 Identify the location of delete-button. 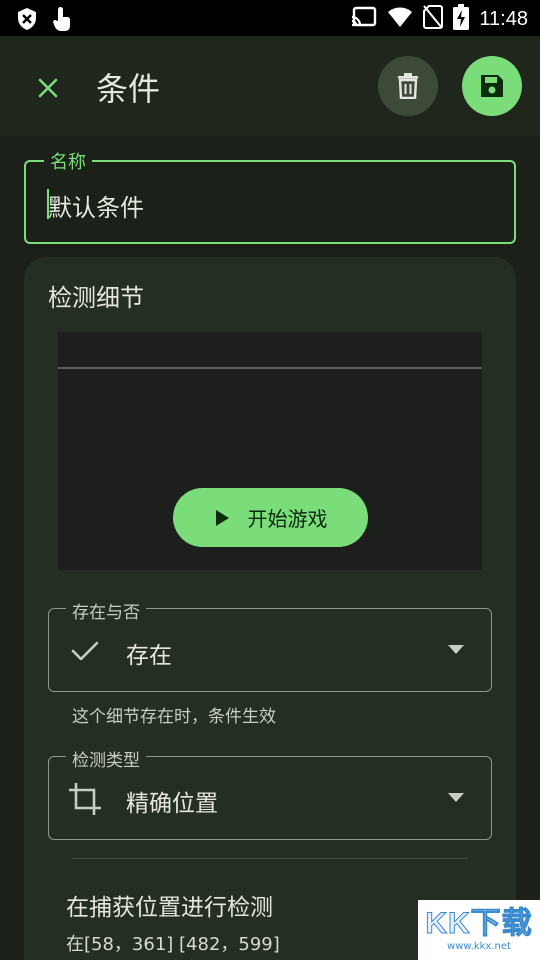
(408, 86).